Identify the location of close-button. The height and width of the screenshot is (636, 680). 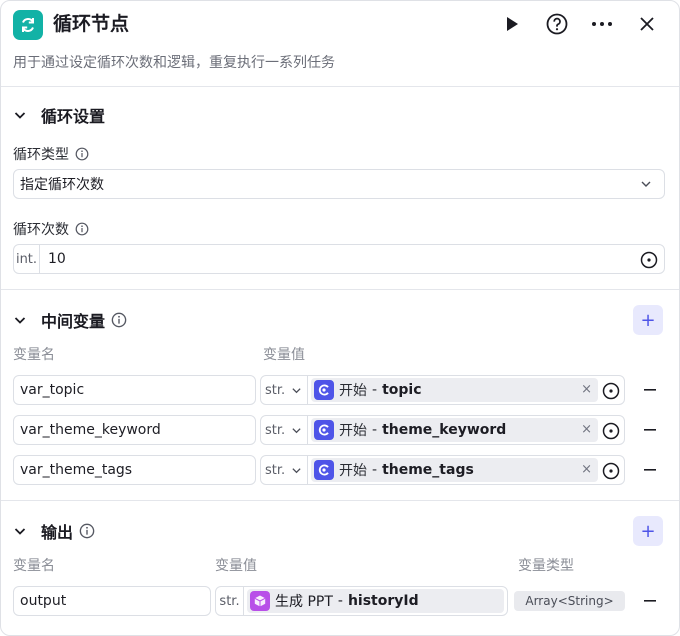
(647, 24).